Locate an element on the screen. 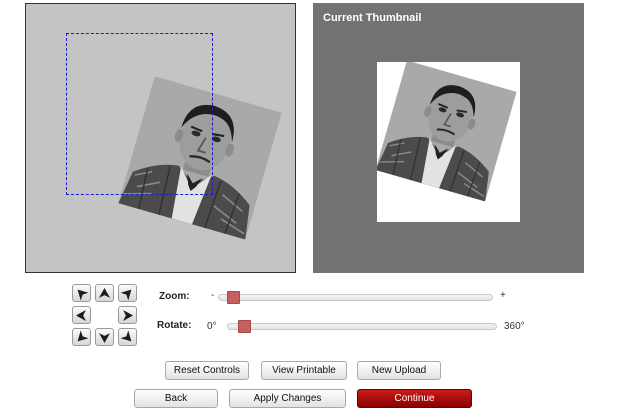 The width and height of the screenshot is (630, 413). back-button: Back is located at coordinates (176, 398).